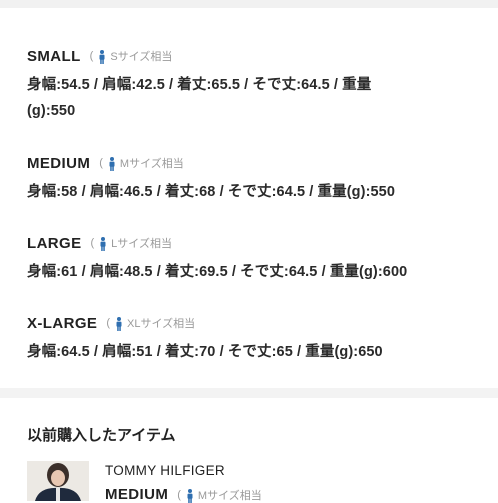 This screenshot has width=498, height=503. I want to click on section-title-purchased: 以前購入したアイテム, so click(101, 435).